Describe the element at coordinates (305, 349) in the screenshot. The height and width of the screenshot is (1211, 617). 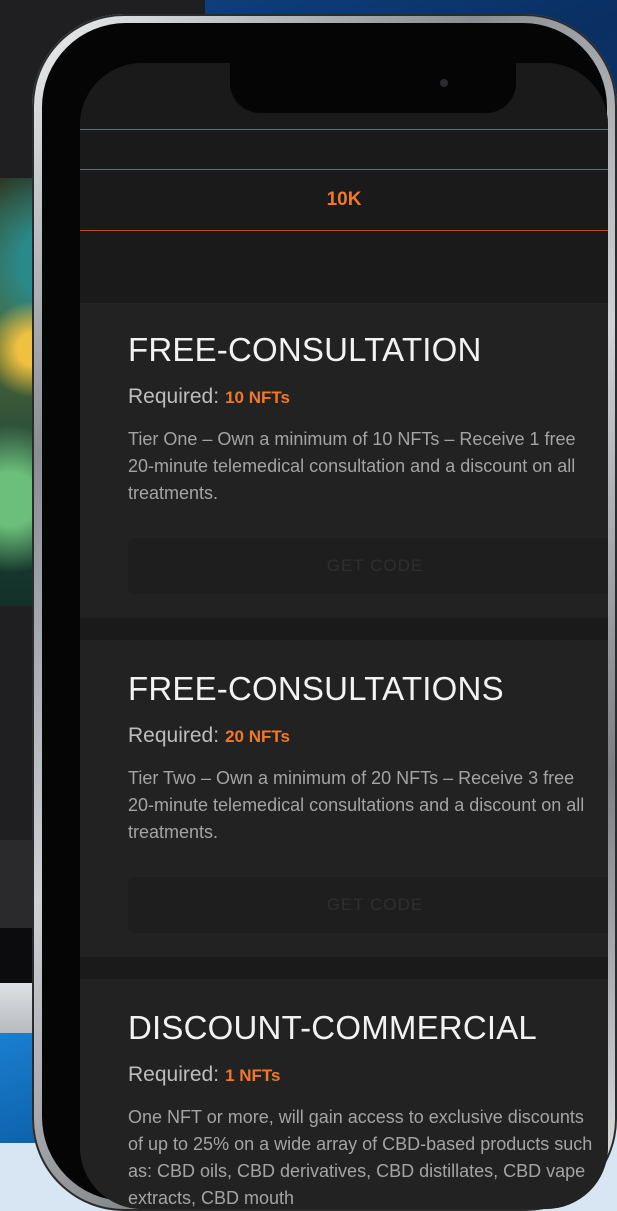
I see `card-title: FREE-CONSULTATION` at that location.